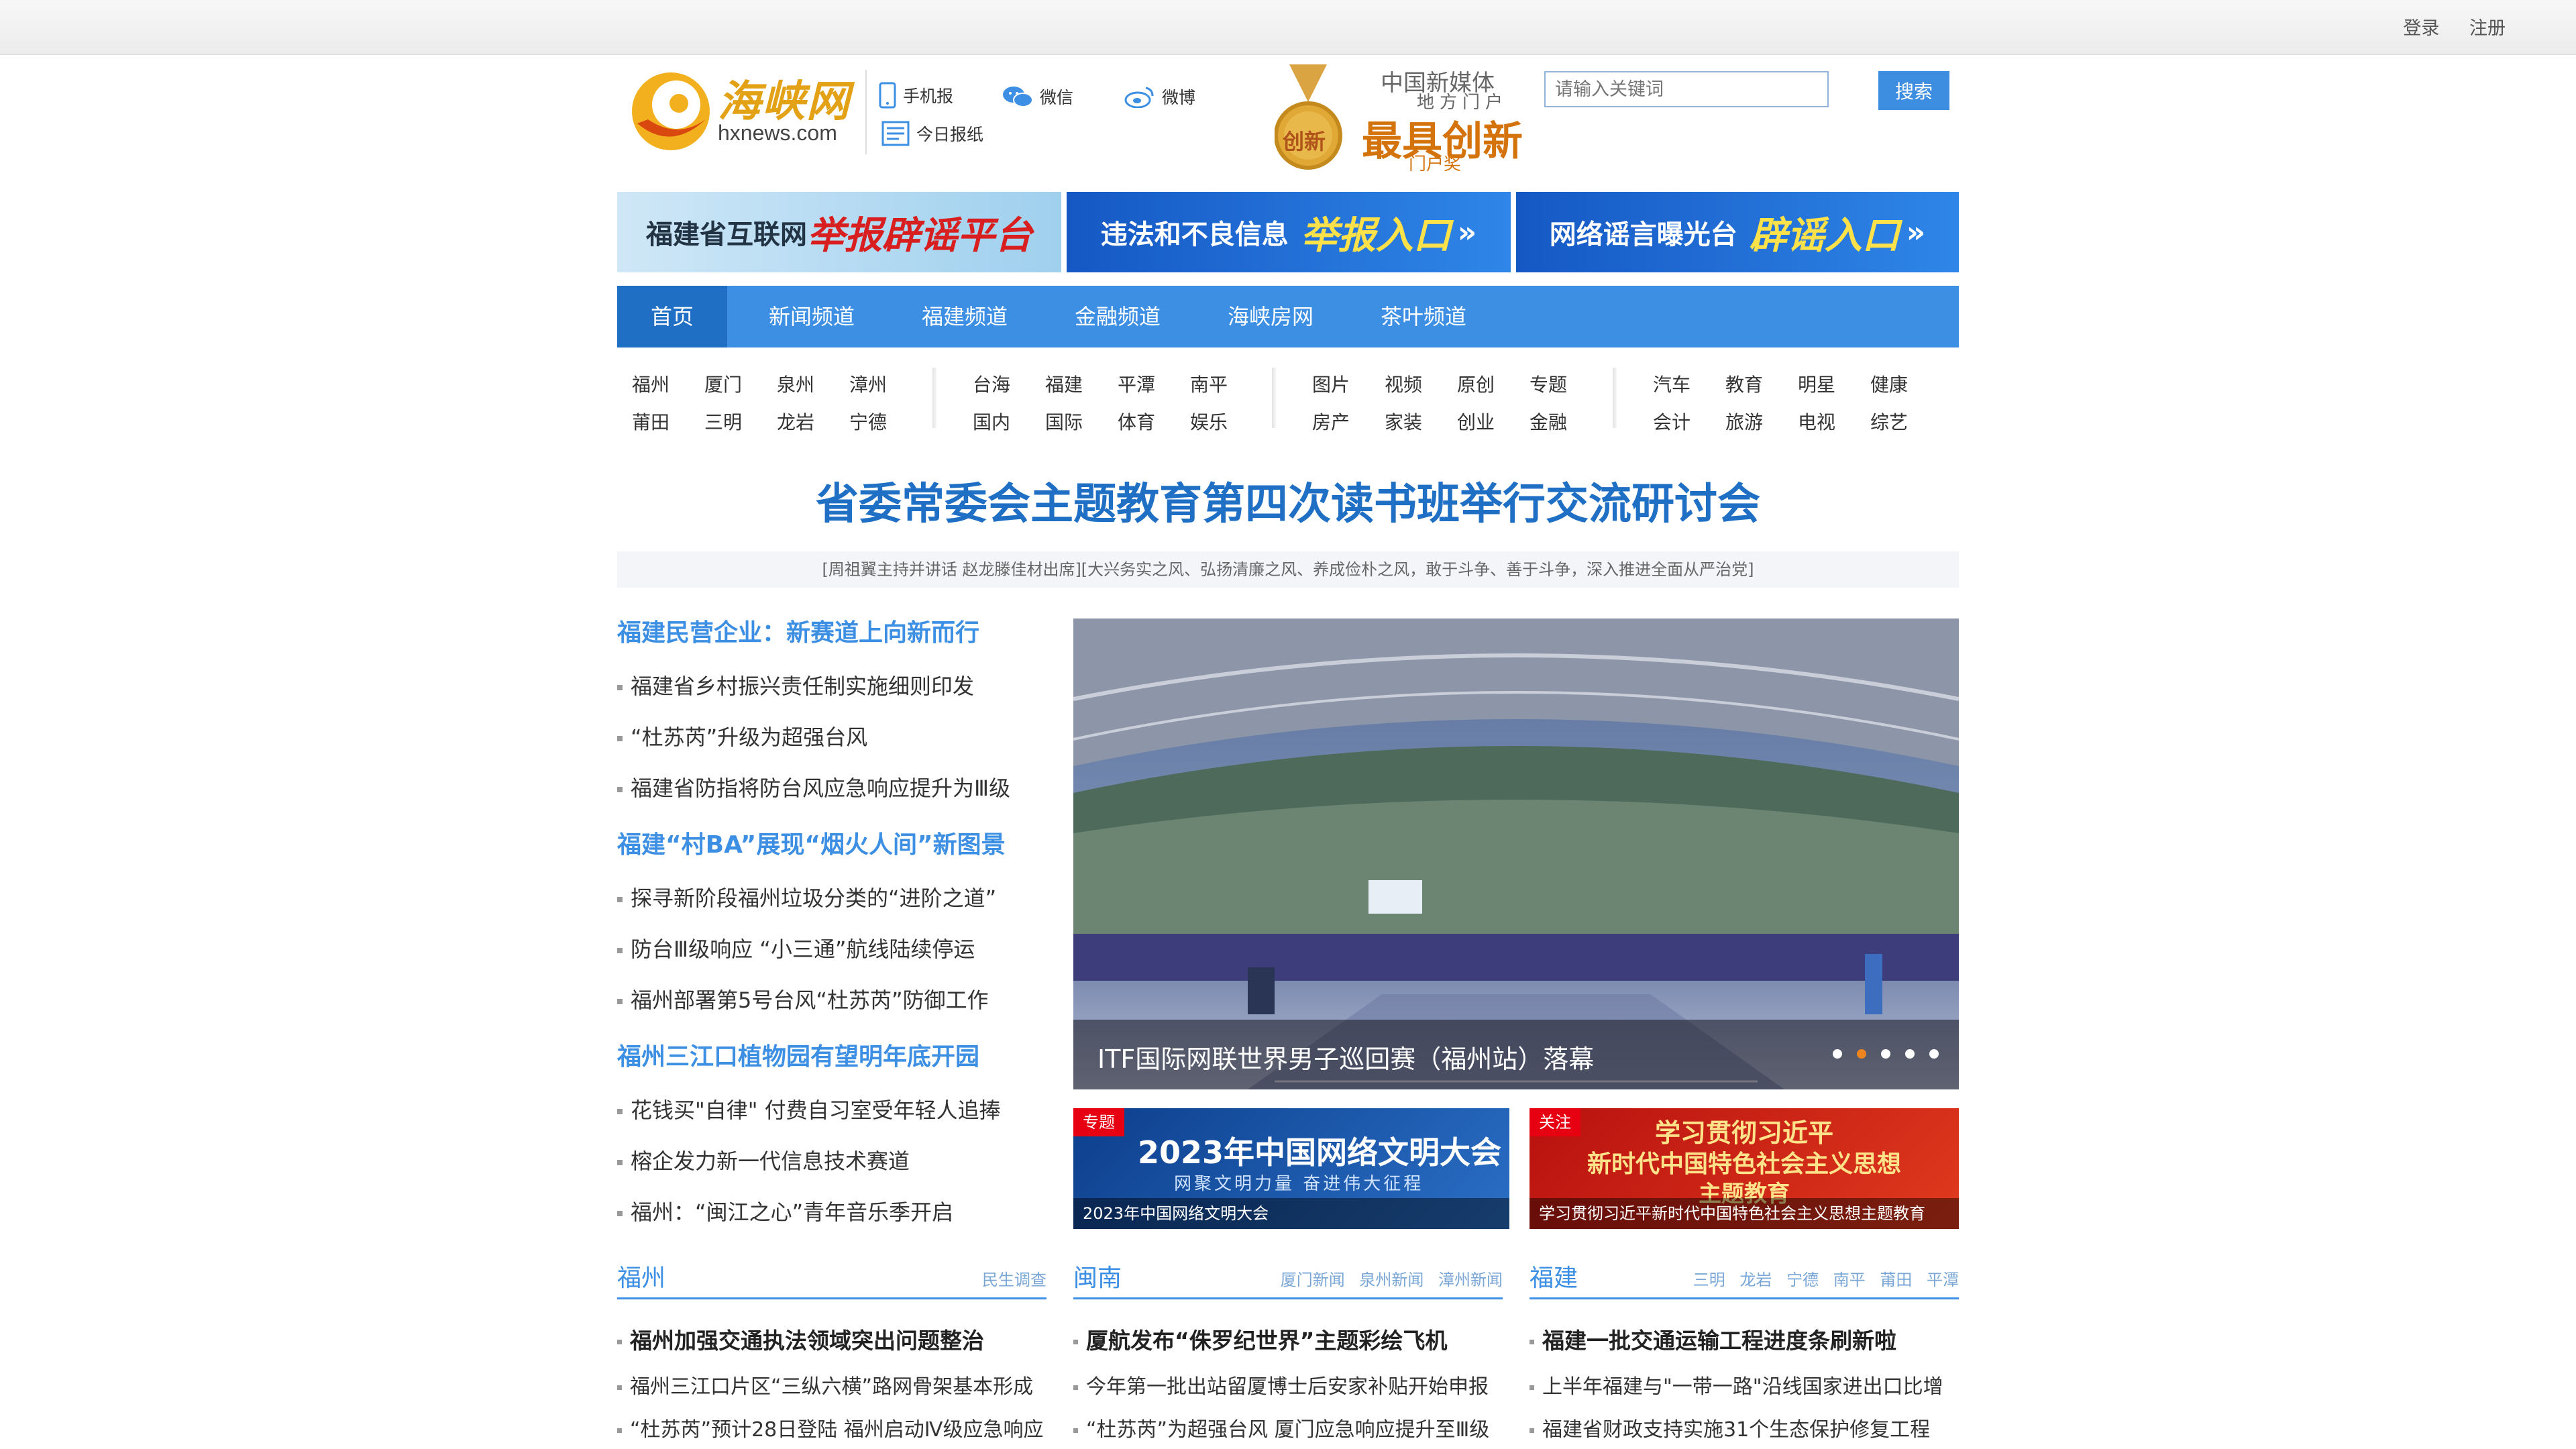 Image resolution: width=2576 pixels, height=1449 pixels. What do you see at coordinates (1671, 383) in the screenshot?
I see `subnav-link: 汽车` at bounding box center [1671, 383].